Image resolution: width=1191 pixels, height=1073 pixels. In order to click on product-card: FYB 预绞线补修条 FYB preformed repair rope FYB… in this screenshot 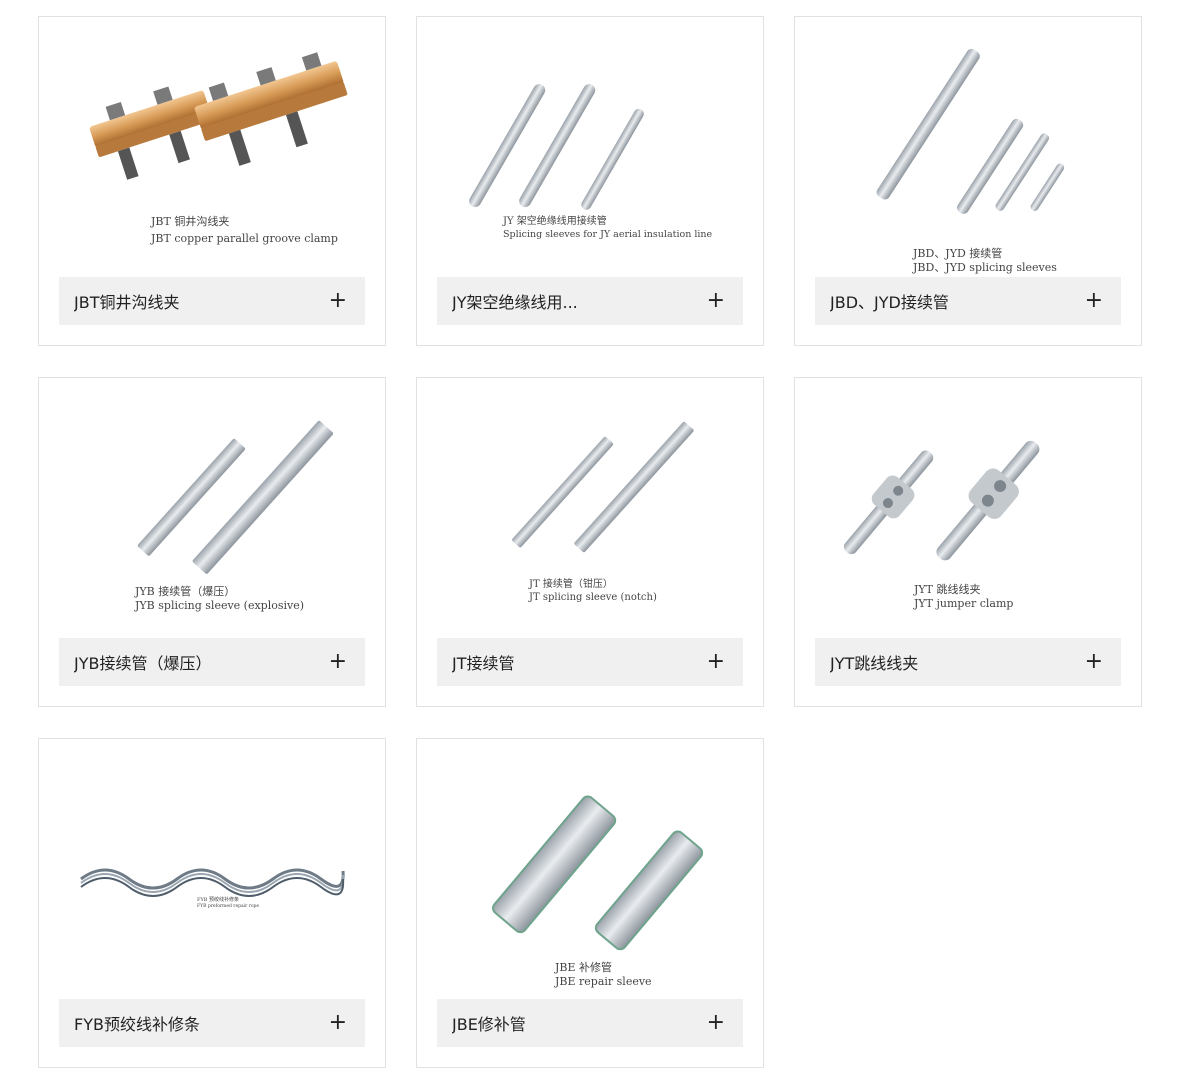, I will do `click(212, 903)`.